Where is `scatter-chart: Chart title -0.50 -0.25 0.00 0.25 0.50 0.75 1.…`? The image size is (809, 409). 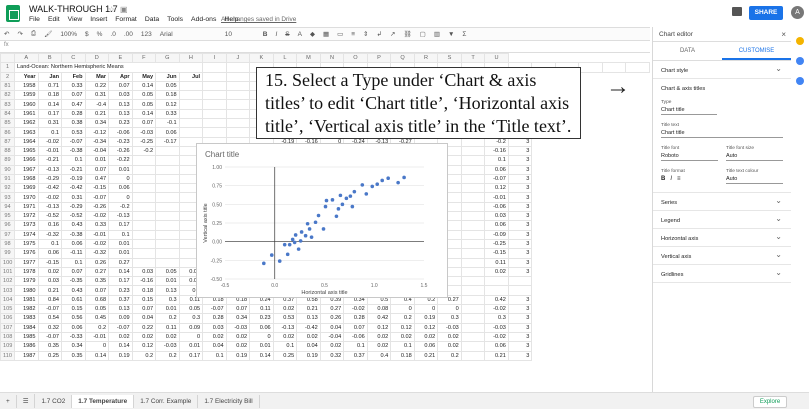 scatter-chart: Chart title -0.50 -0.25 0.00 0.25 0.50 0.75 1.… is located at coordinates (322, 220).